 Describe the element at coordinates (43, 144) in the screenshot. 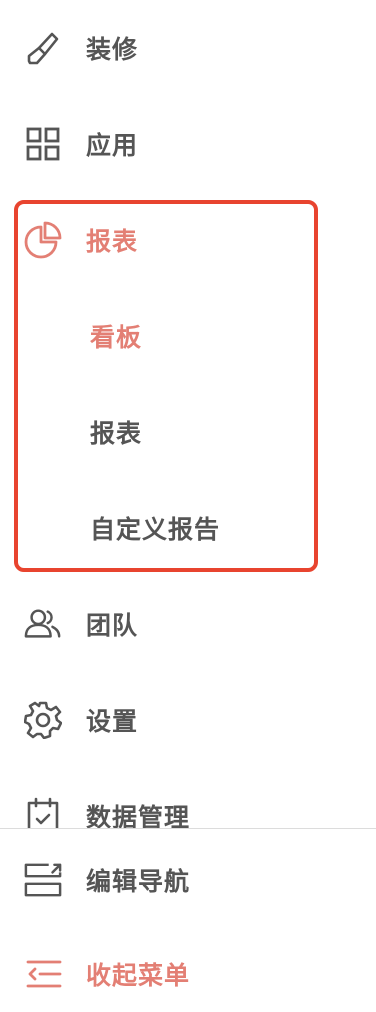

I see `grid-icon` at that location.